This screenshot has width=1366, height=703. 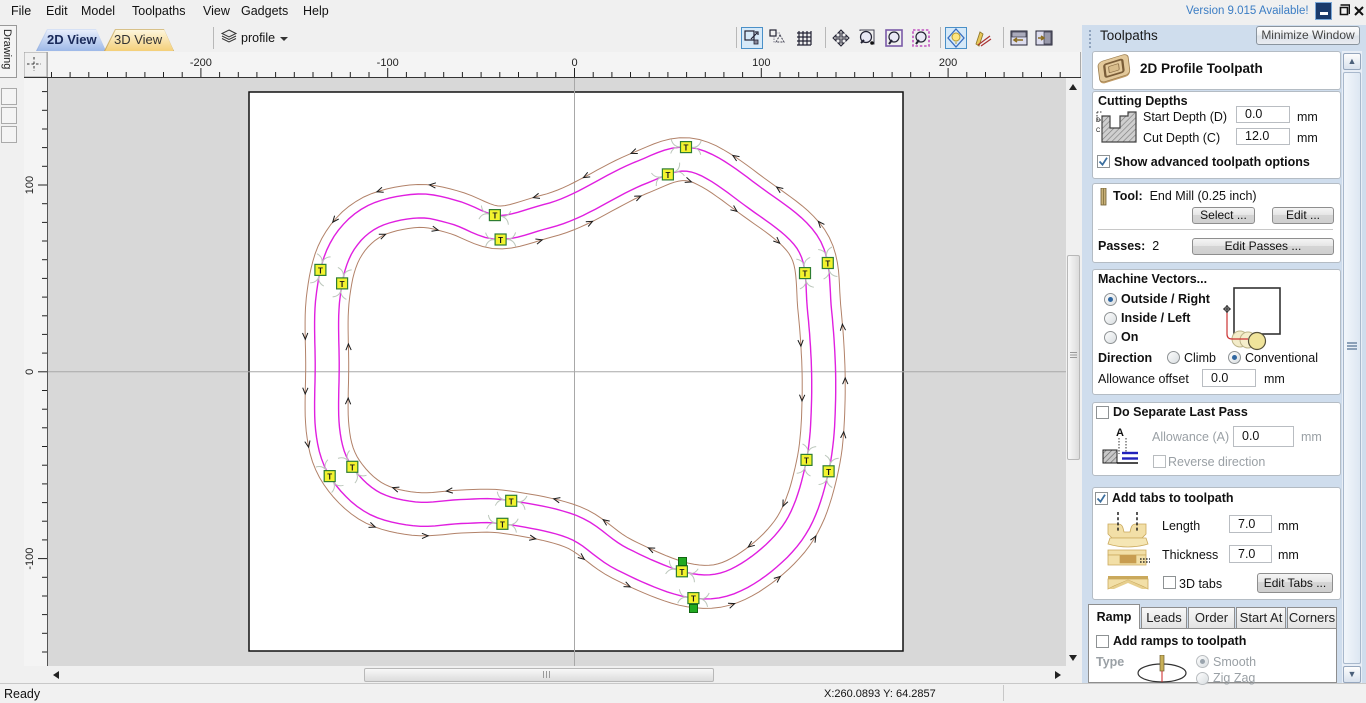 What do you see at coordinates (948, 63) in the screenshot?
I see `svg-text: 200` at bounding box center [948, 63].